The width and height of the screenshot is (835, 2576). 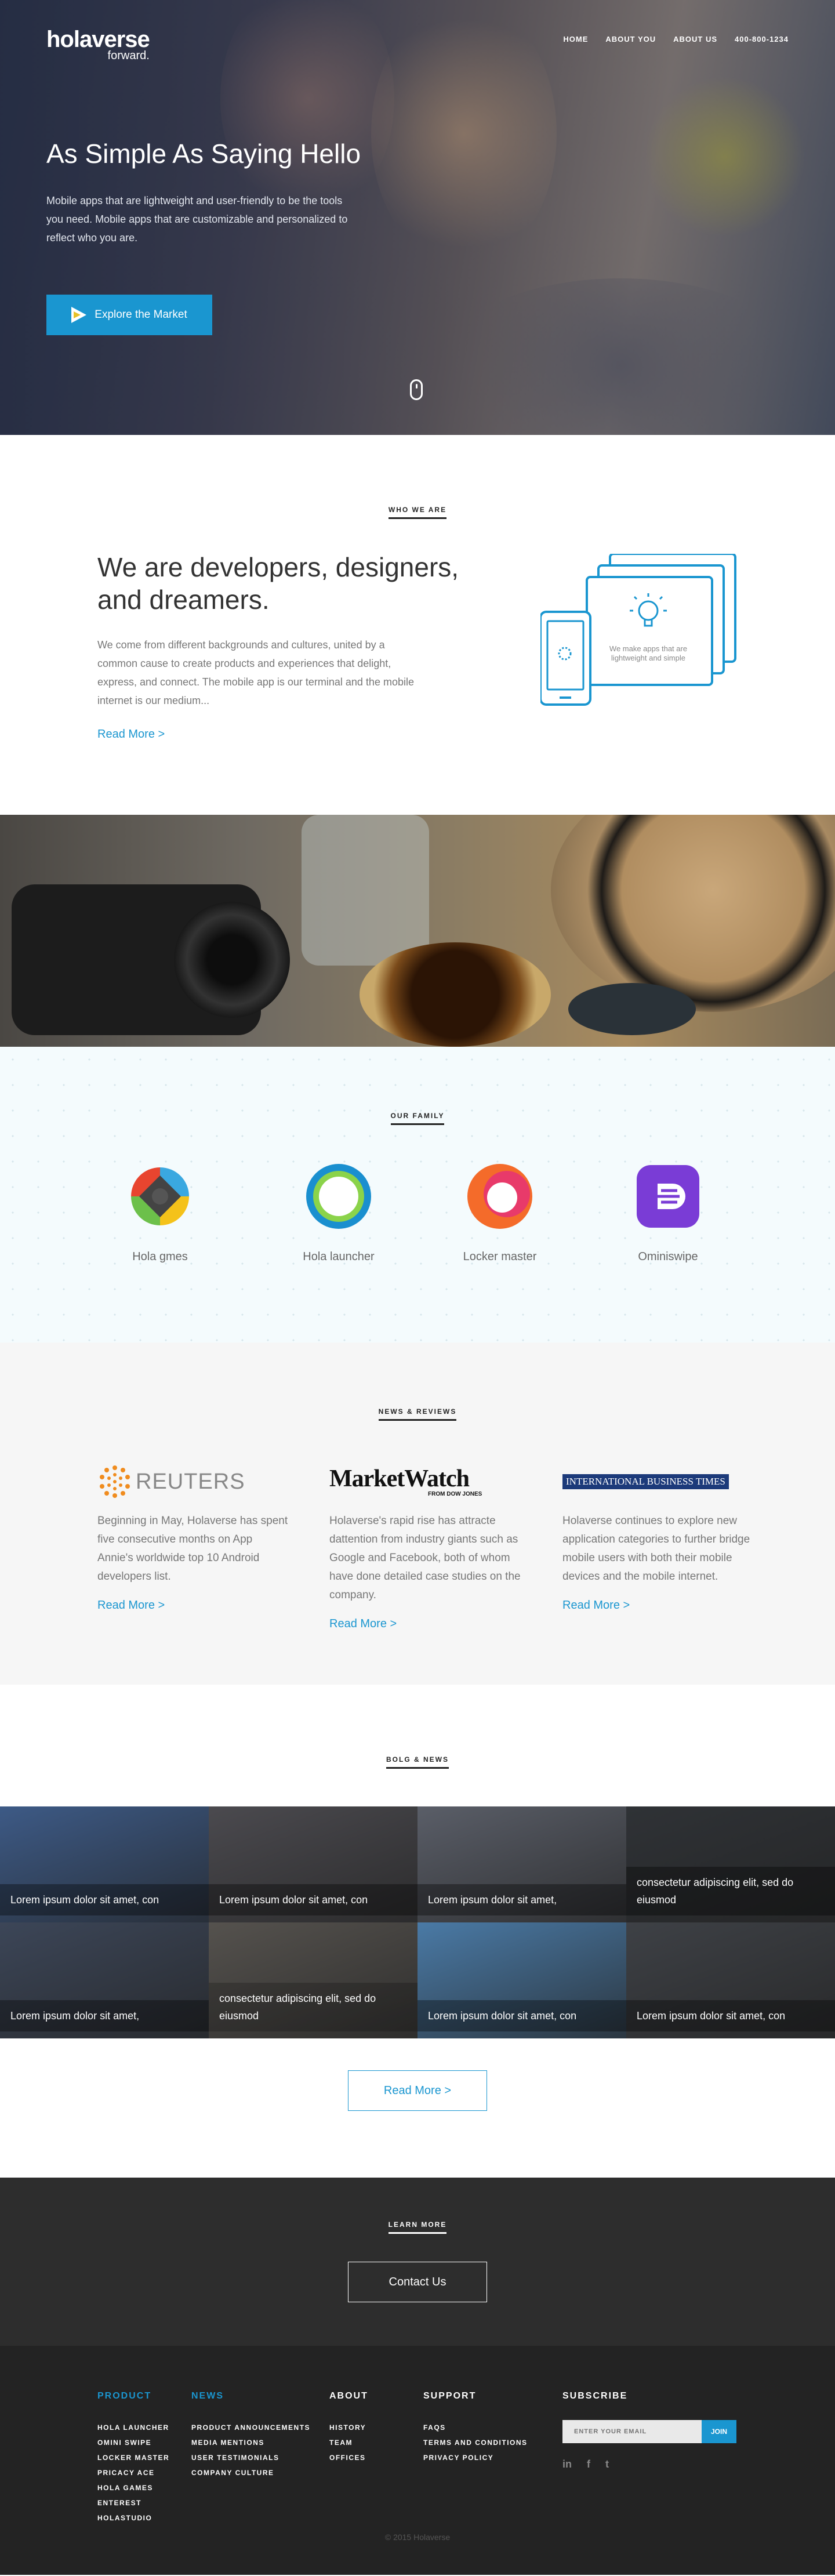 I want to click on footer-link: PRIVACY POLICY, so click(x=476, y=2457).